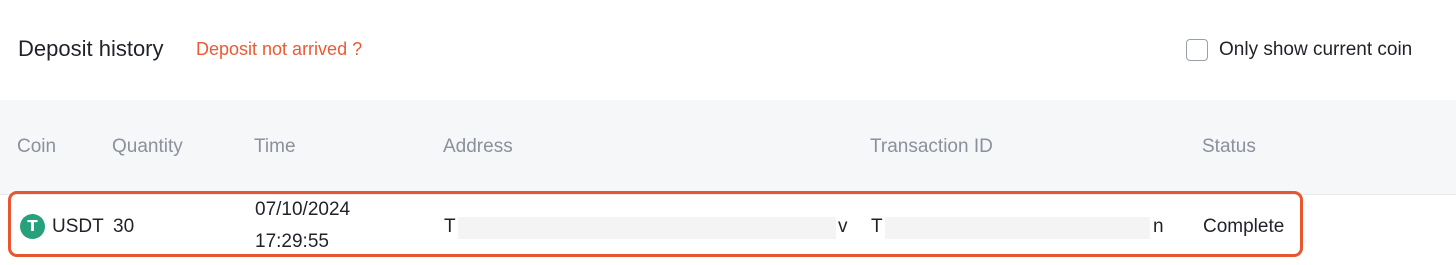 This screenshot has height=265, width=1456. I want to click on transaction-id-end: n, so click(1158, 227).